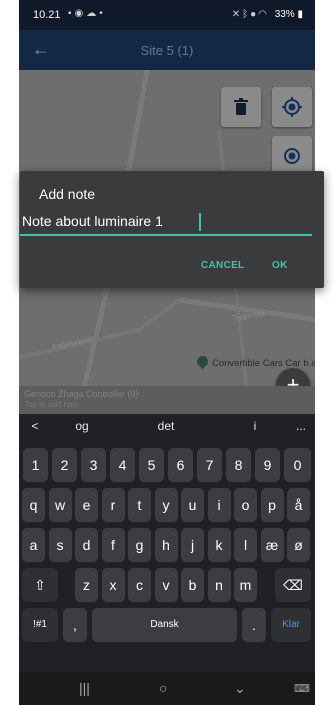  I want to click on key: z, so click(86, 585).